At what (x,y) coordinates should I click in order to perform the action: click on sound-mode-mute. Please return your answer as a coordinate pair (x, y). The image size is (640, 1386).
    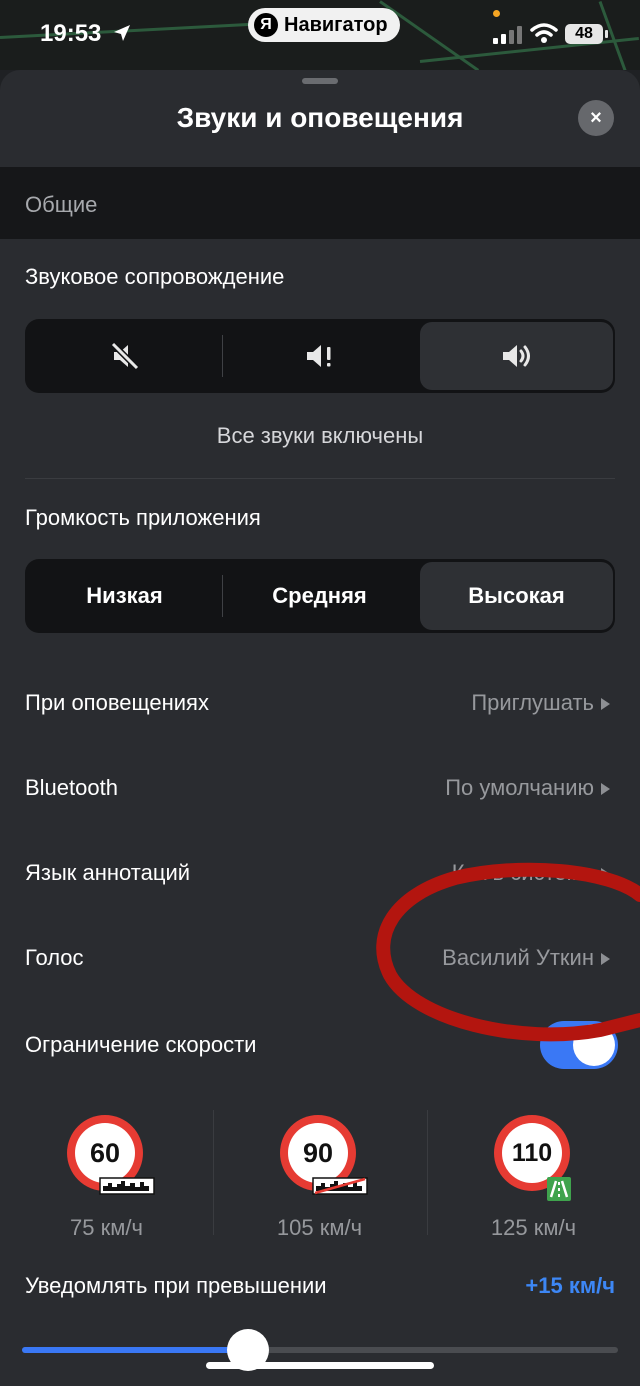
    Looking at the image, I should click on (124, 356).